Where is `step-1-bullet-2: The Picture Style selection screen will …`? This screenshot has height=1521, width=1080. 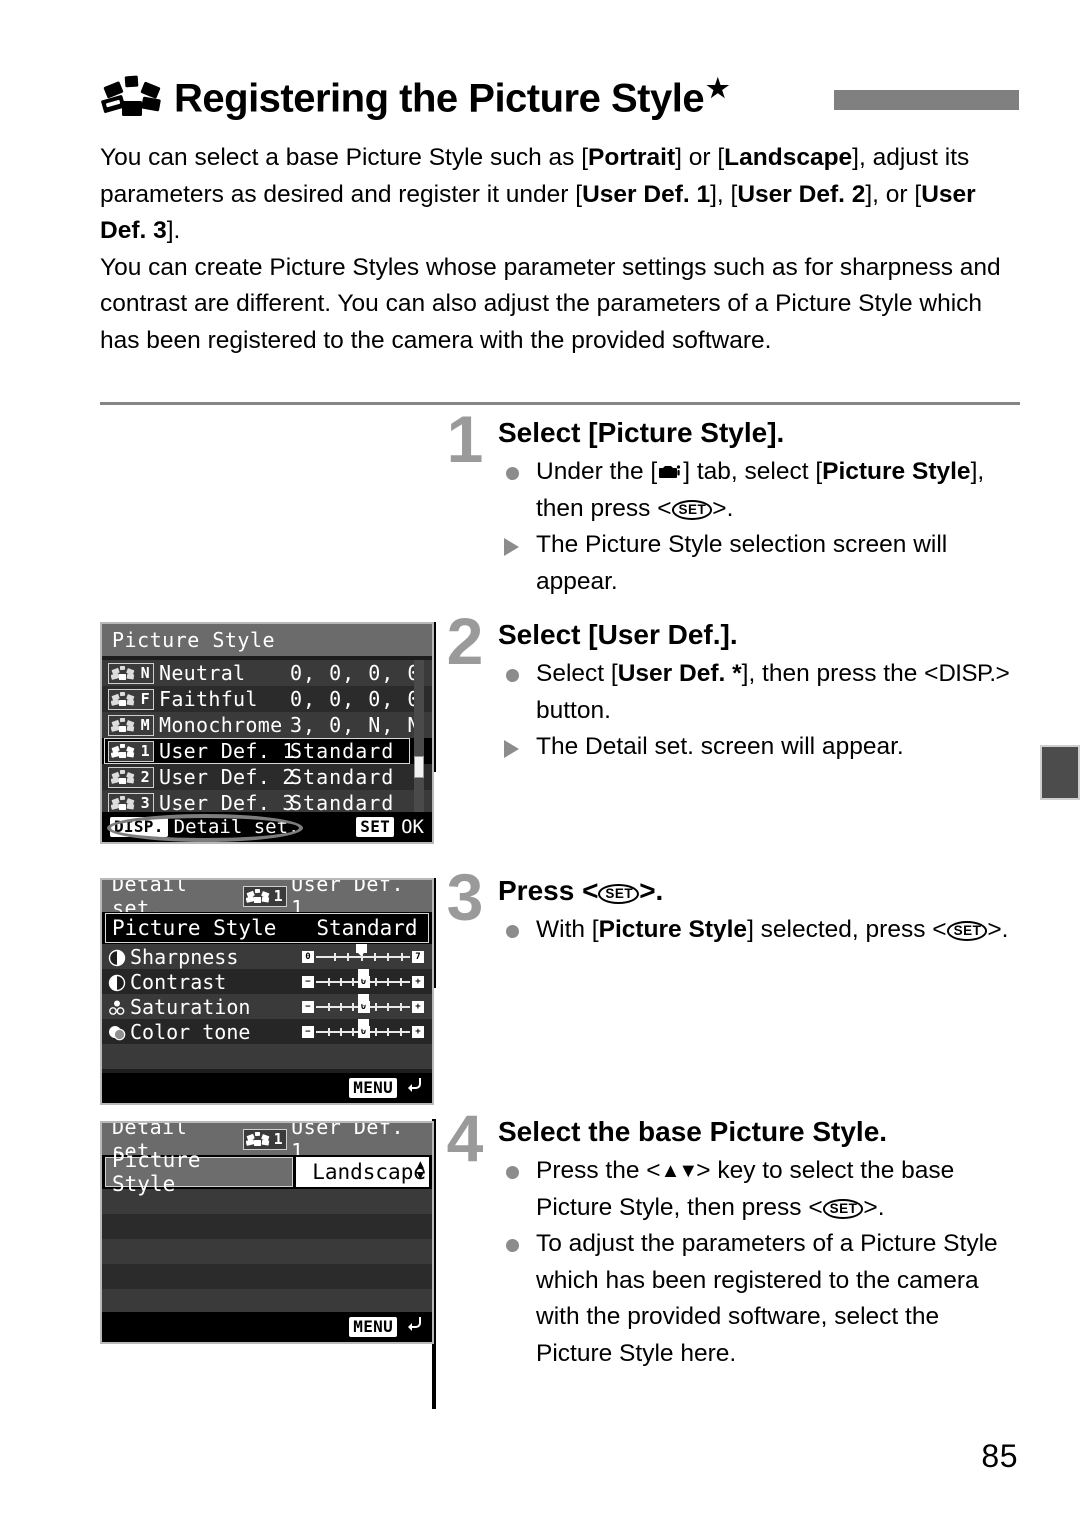
step-1-bullet-2: The Picture Style selection screen will … is located at coordinates (760, 563).